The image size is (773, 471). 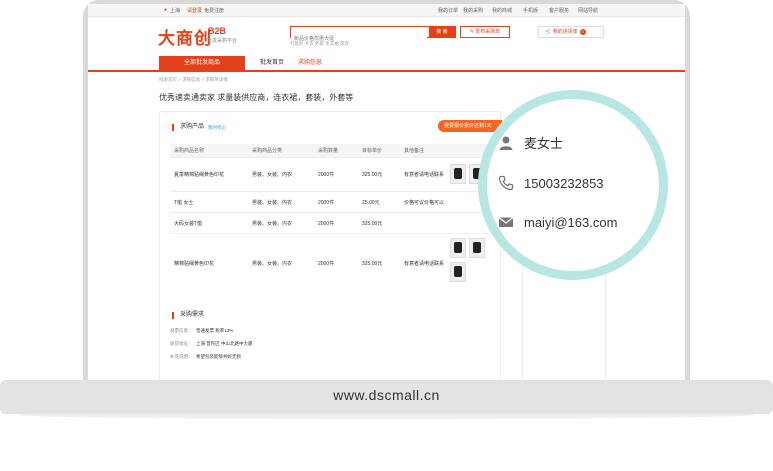 I want to click on row-price: 25.00元, so click(x=379, y=202).